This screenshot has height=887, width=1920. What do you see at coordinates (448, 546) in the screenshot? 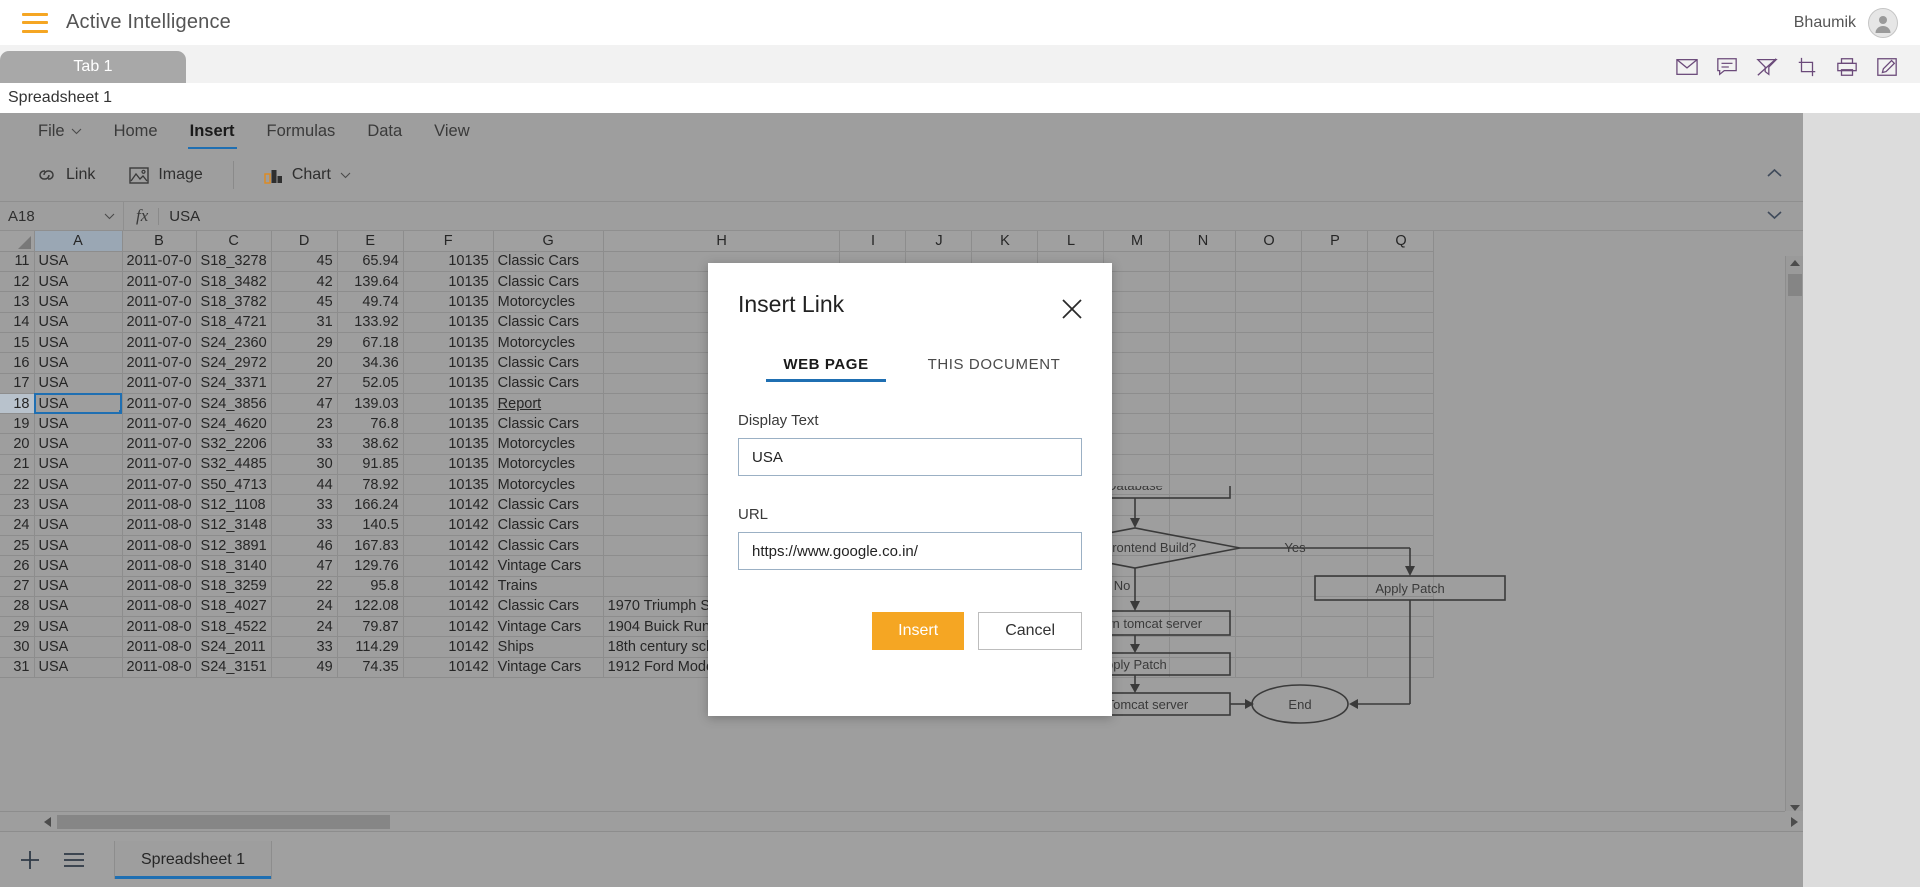
I see `cell-F25: 10142` at bounding box center [448, 546].